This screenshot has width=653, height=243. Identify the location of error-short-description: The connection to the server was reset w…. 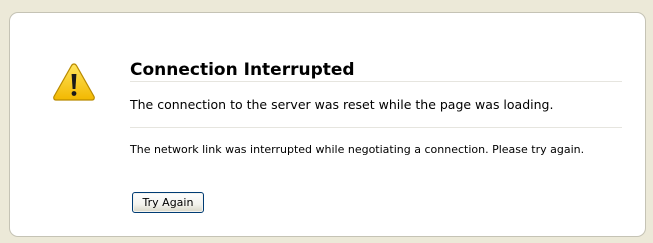
(342, 104).